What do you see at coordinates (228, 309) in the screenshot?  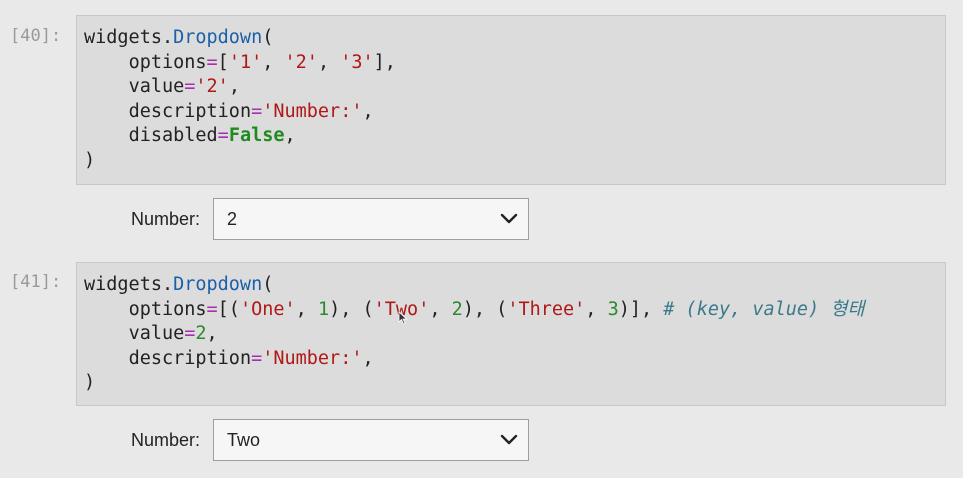 I see `code-punctuation: [(` at bounding box center [228, 309].